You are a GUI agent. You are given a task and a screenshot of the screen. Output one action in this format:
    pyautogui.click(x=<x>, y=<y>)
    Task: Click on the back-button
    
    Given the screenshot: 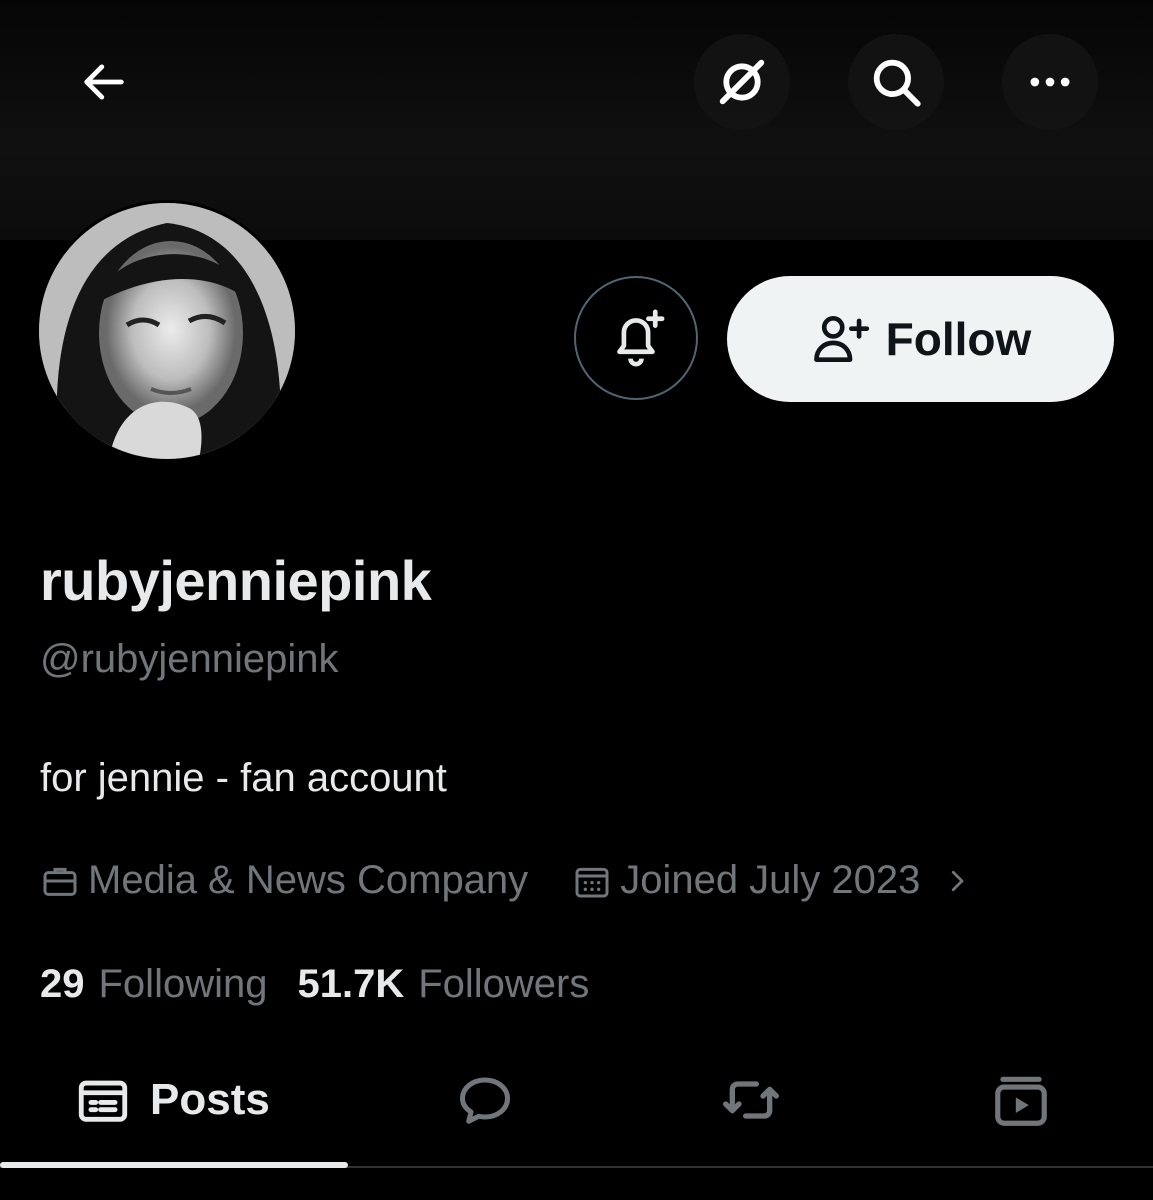 What is the action you would take?
    pyautogui.click(x=104, y=82)
    